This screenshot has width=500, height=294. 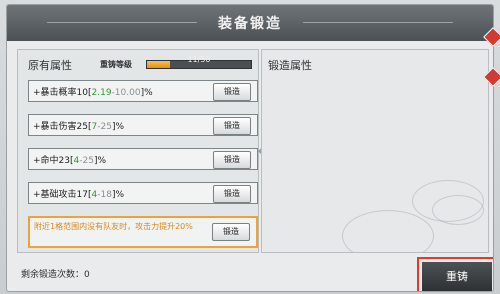 What do you see at coordinates (143, 159) in the screenshot?
I see `attribute-row: +命中23[4-25]% 锻造` at bounding box center [143, 159].